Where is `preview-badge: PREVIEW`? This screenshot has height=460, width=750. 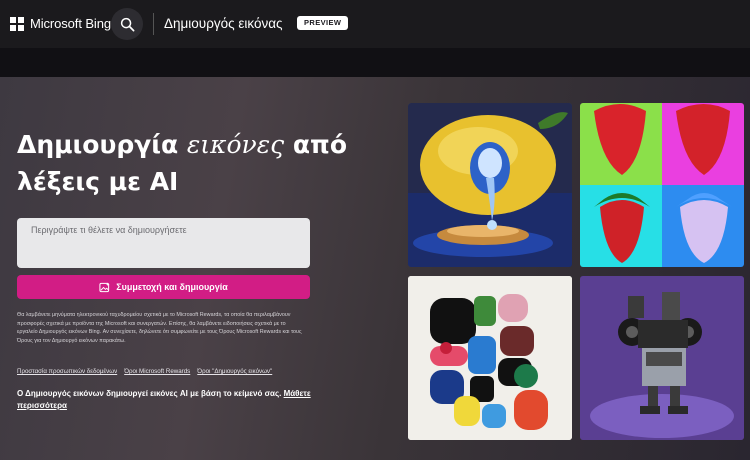 preview-badge: PREVIEW is located at coordinates (323, 23).